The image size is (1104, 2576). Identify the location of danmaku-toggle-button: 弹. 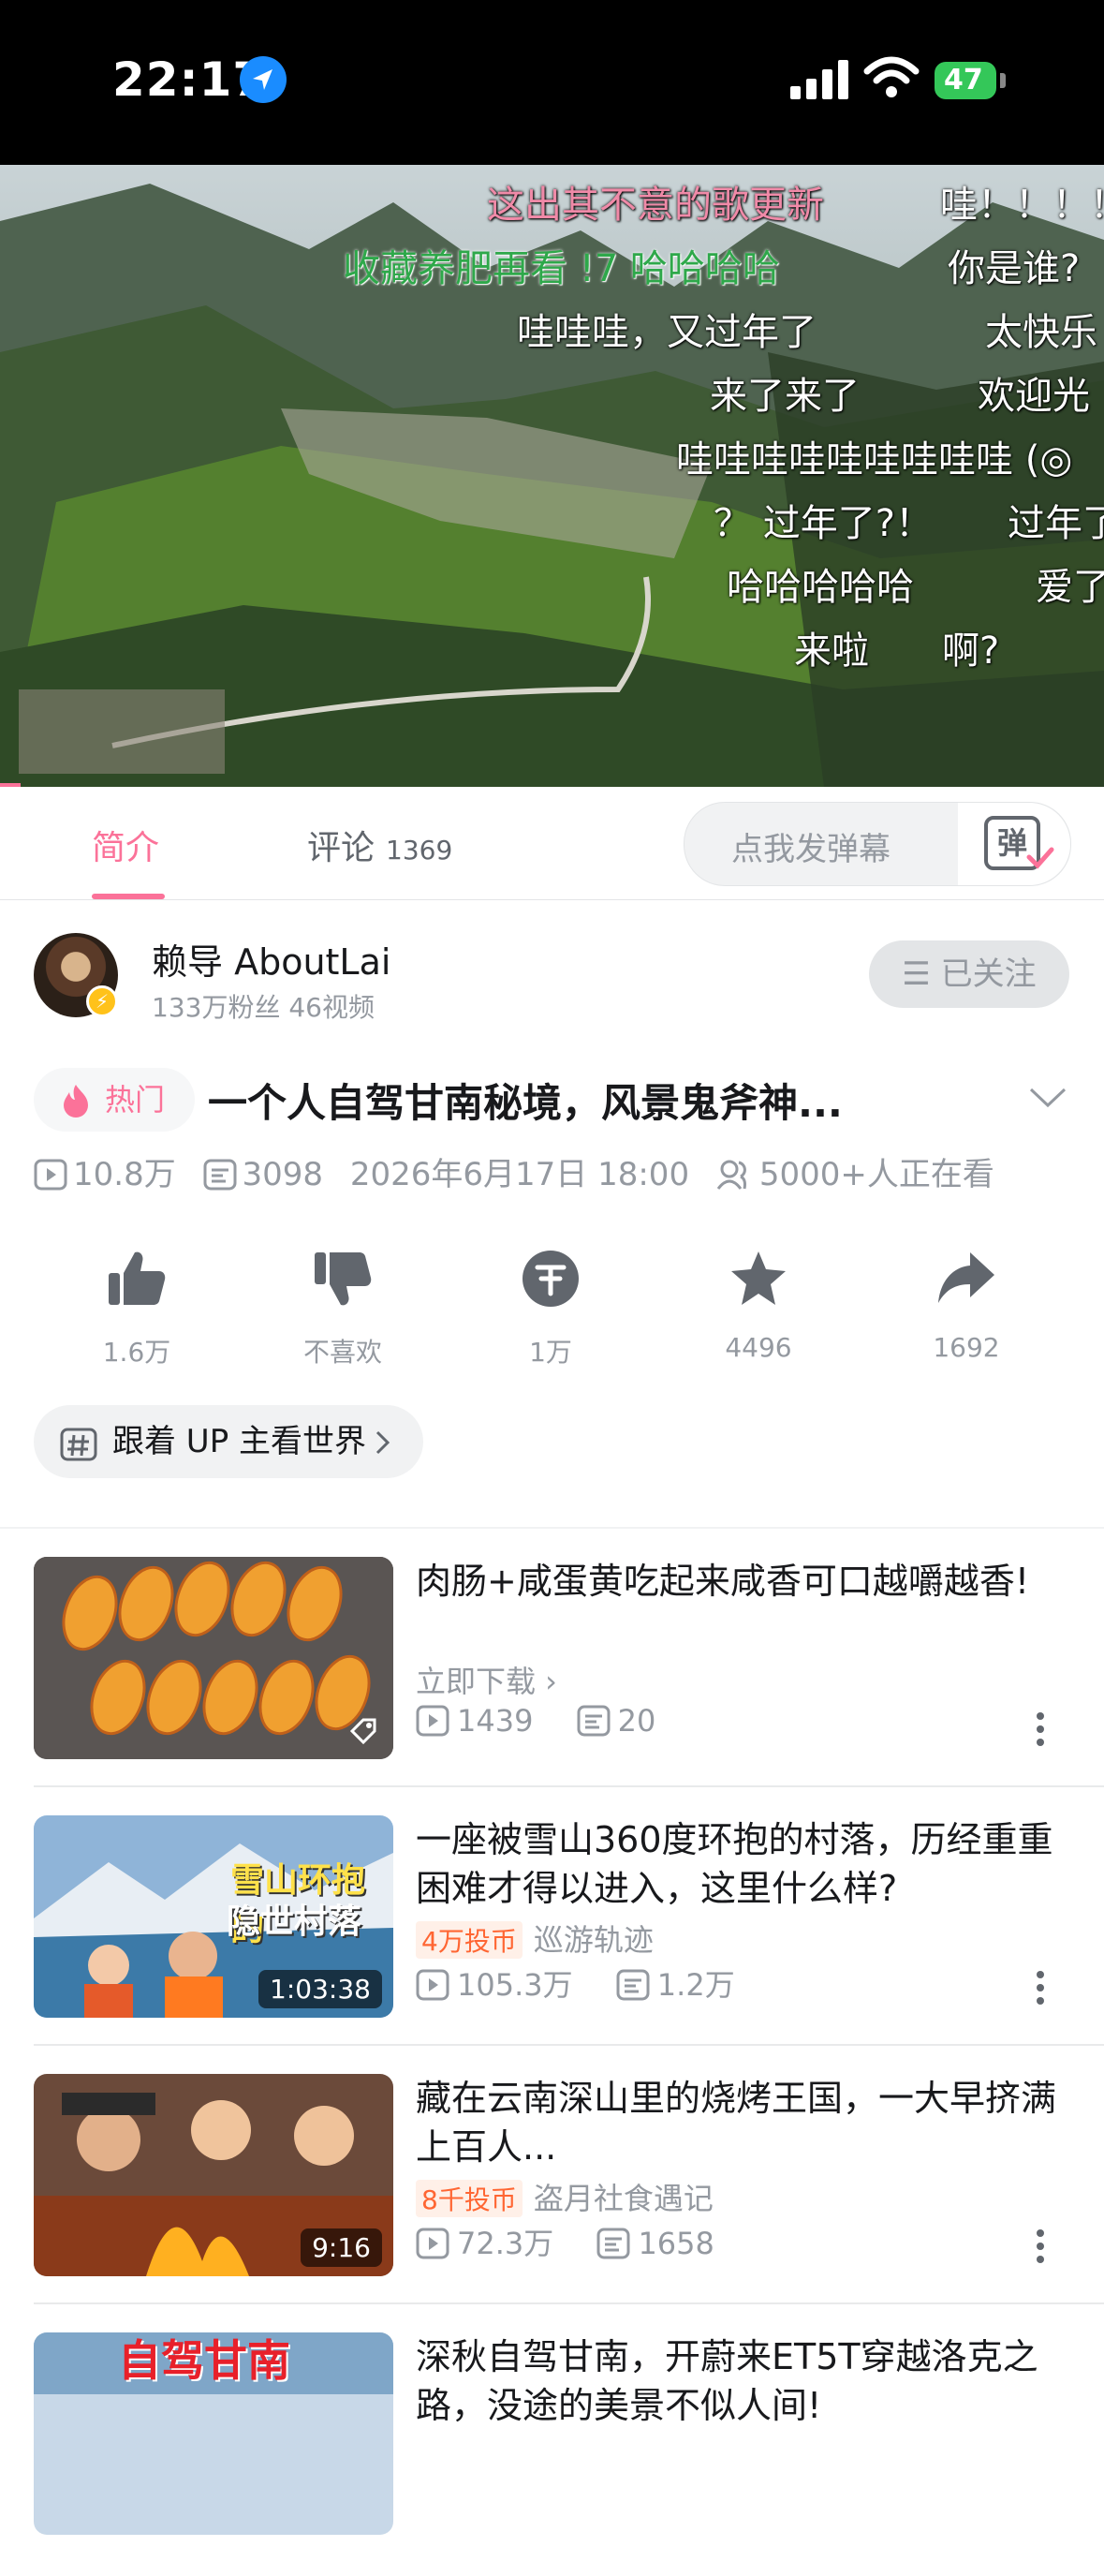
(1014, 844).